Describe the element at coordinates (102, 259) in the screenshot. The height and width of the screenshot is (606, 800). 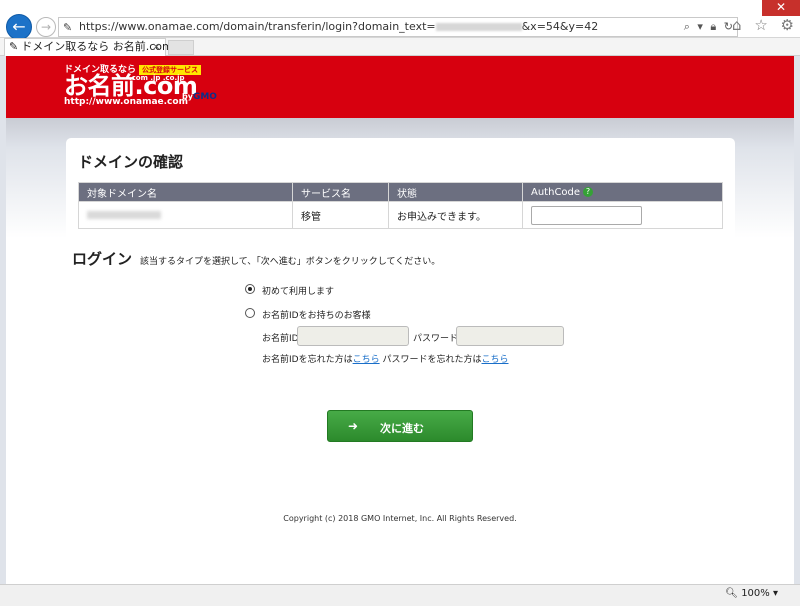
I see `login-title: ログイン` at that location.